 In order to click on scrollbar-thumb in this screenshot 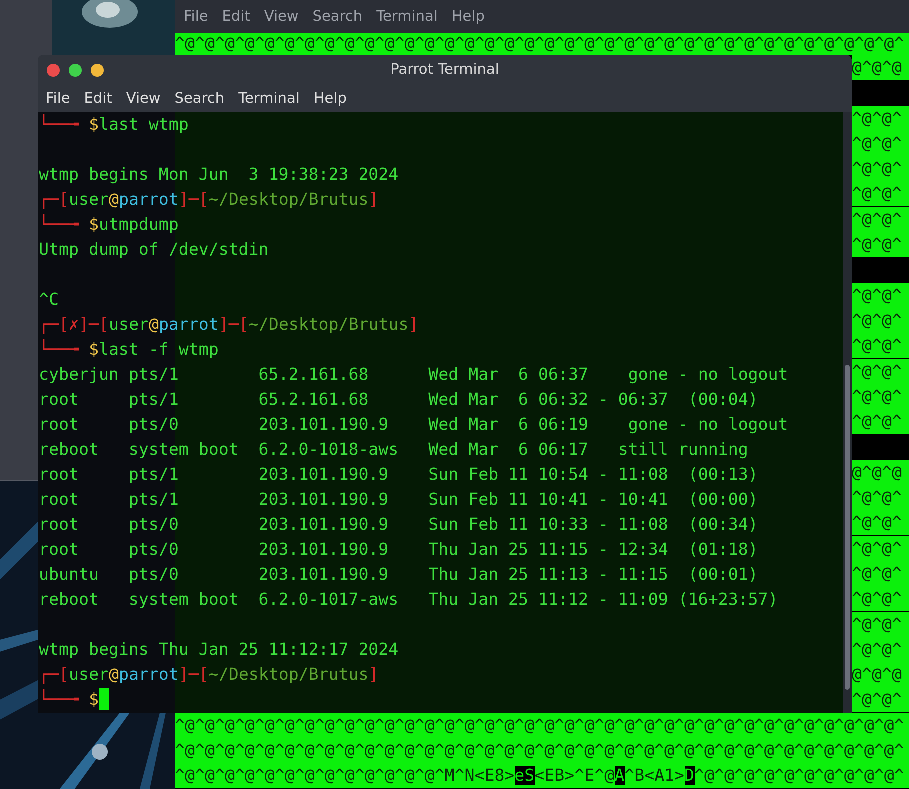, I will do `click(847, 527)`.